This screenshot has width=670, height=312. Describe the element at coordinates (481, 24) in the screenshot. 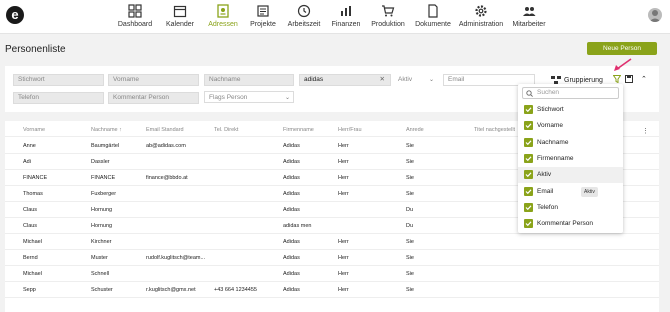

I see `nav-label: Administration` at that location.